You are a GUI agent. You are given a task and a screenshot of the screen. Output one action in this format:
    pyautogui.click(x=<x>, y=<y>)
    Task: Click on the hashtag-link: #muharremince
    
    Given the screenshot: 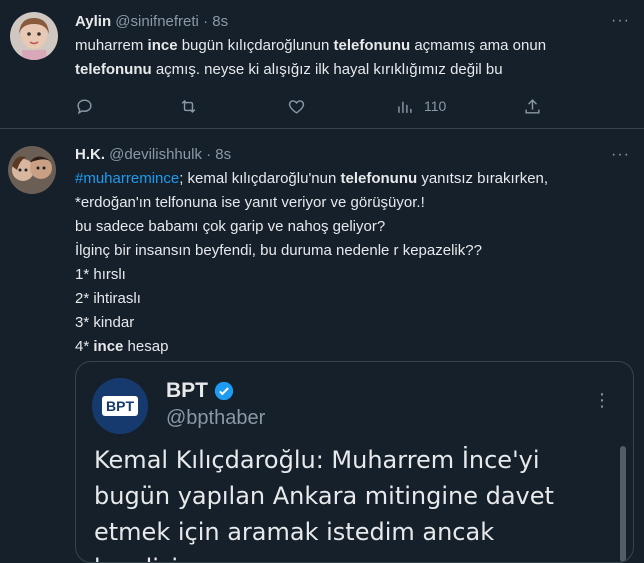 What is the action you would take?
    pyautogui.click(x=127, y=178)
    